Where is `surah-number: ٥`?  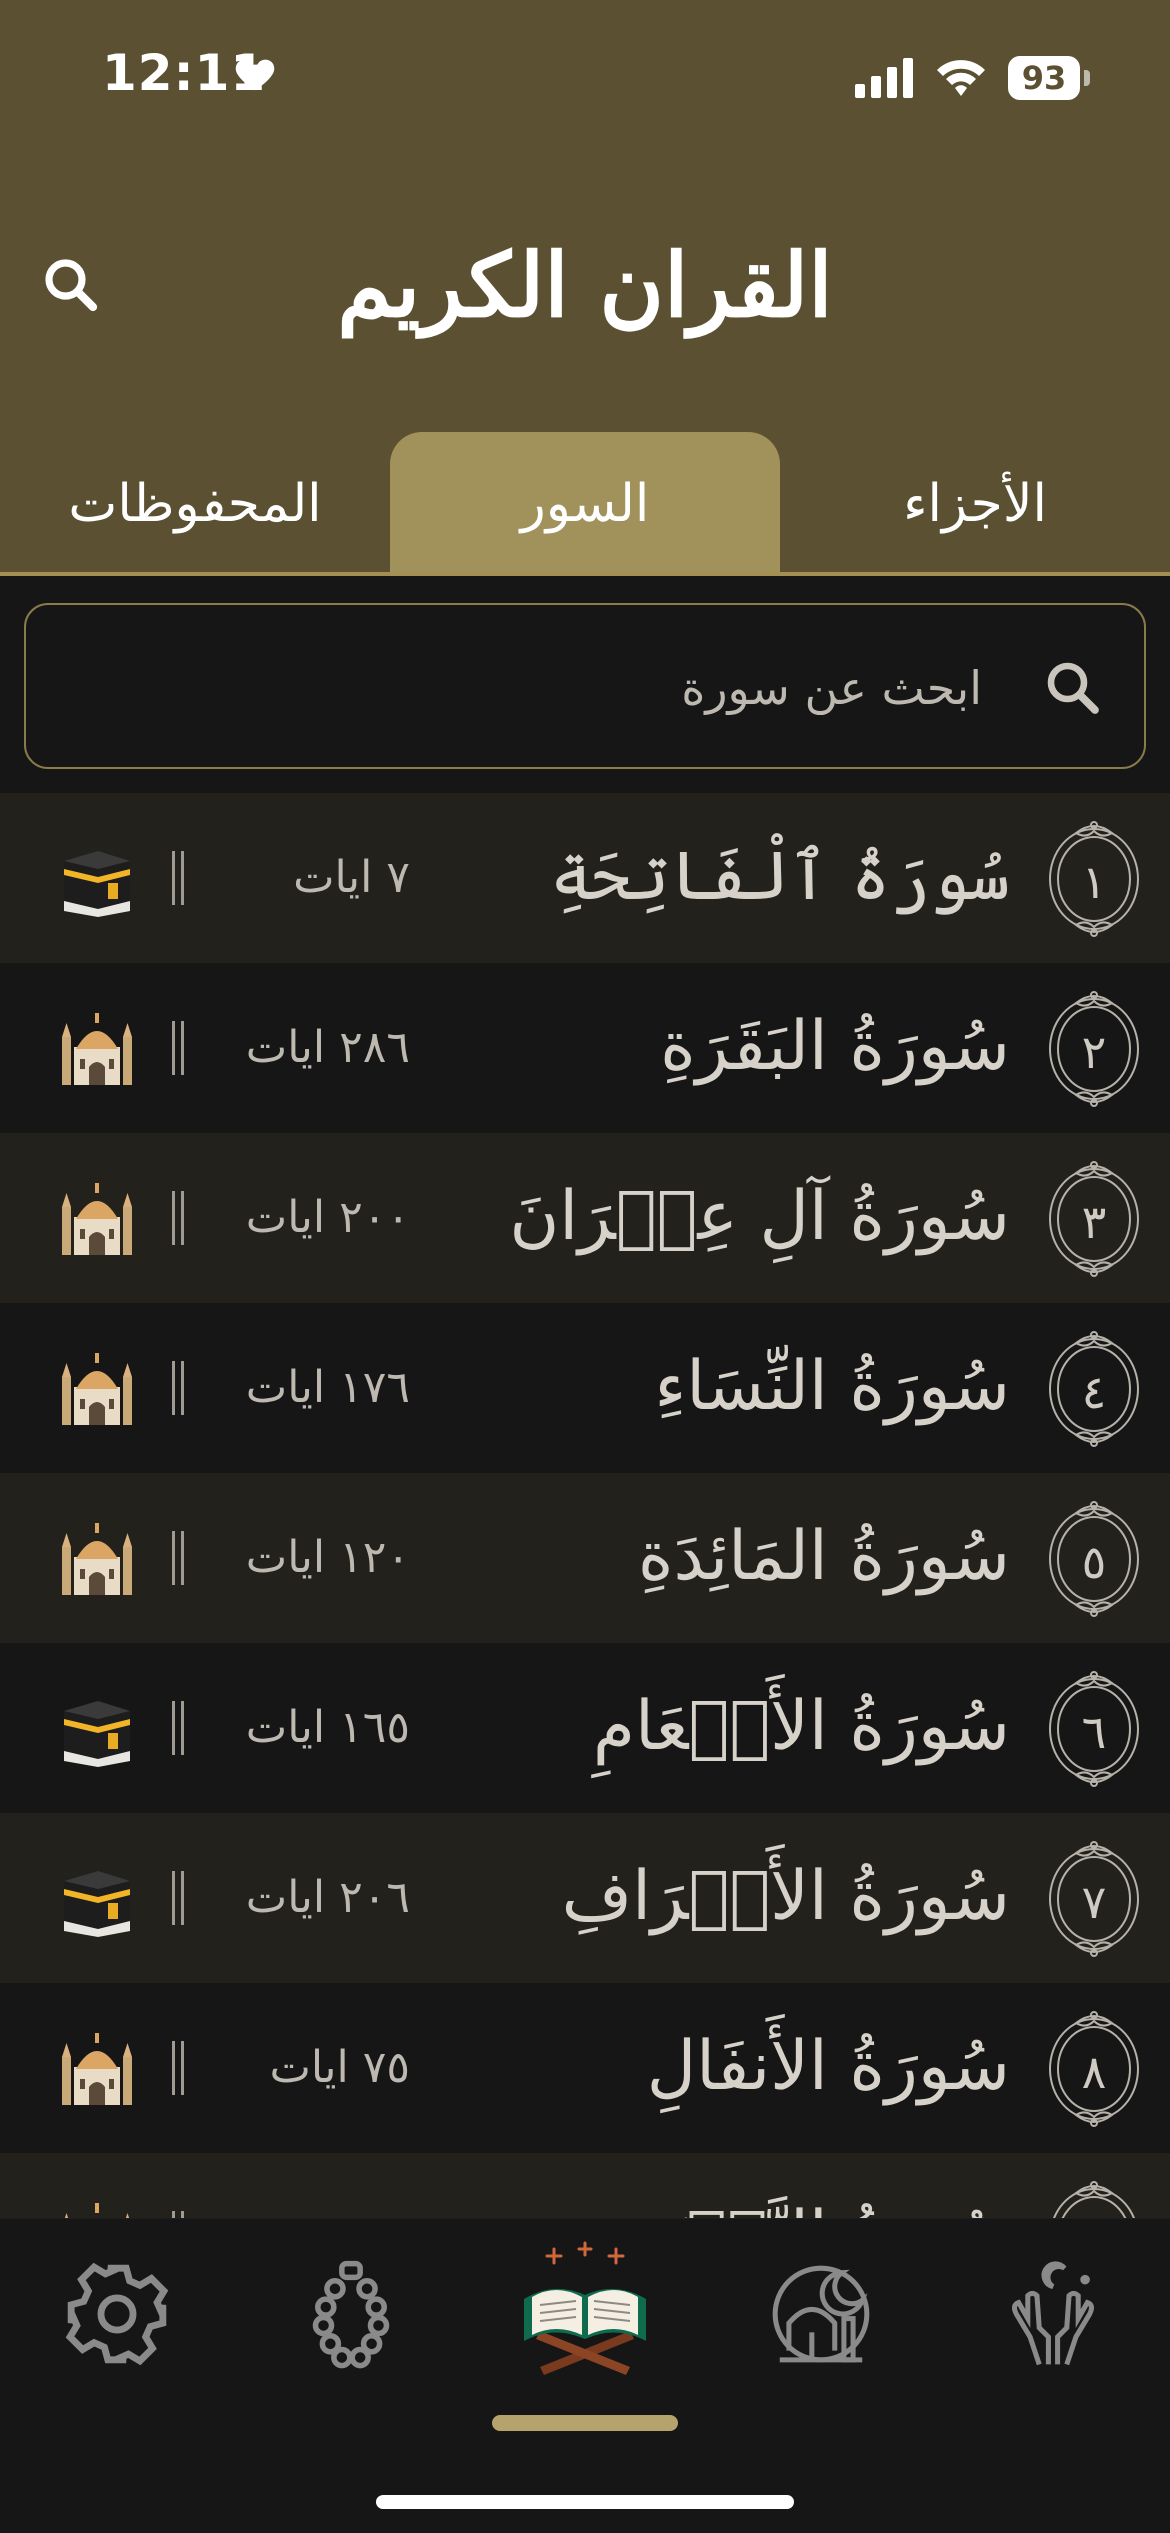
surah-number: ٥ is located at coordinates (1094, 1562).